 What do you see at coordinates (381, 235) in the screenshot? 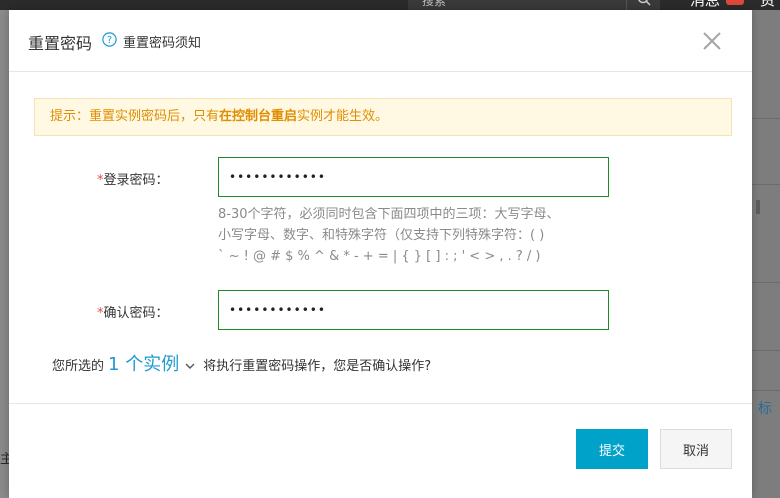
I see `hint-line: 小写字母、数字、和特殊字符（仅支持下列特殊字符：( )` at bounding box center [381, 235].